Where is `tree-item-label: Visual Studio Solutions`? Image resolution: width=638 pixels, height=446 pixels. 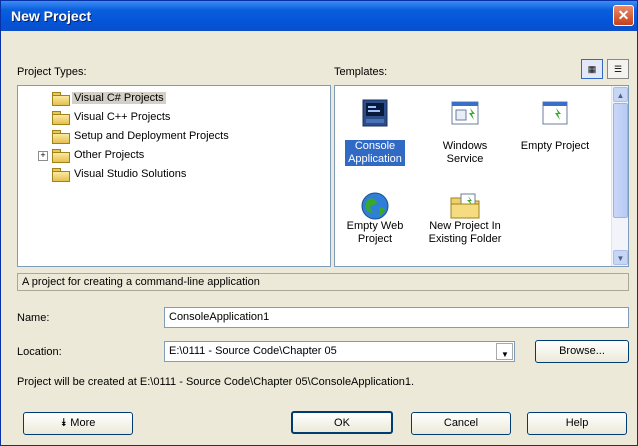
tree-item-label: Visual Studio Solutions is located at coordinates (130, 174).